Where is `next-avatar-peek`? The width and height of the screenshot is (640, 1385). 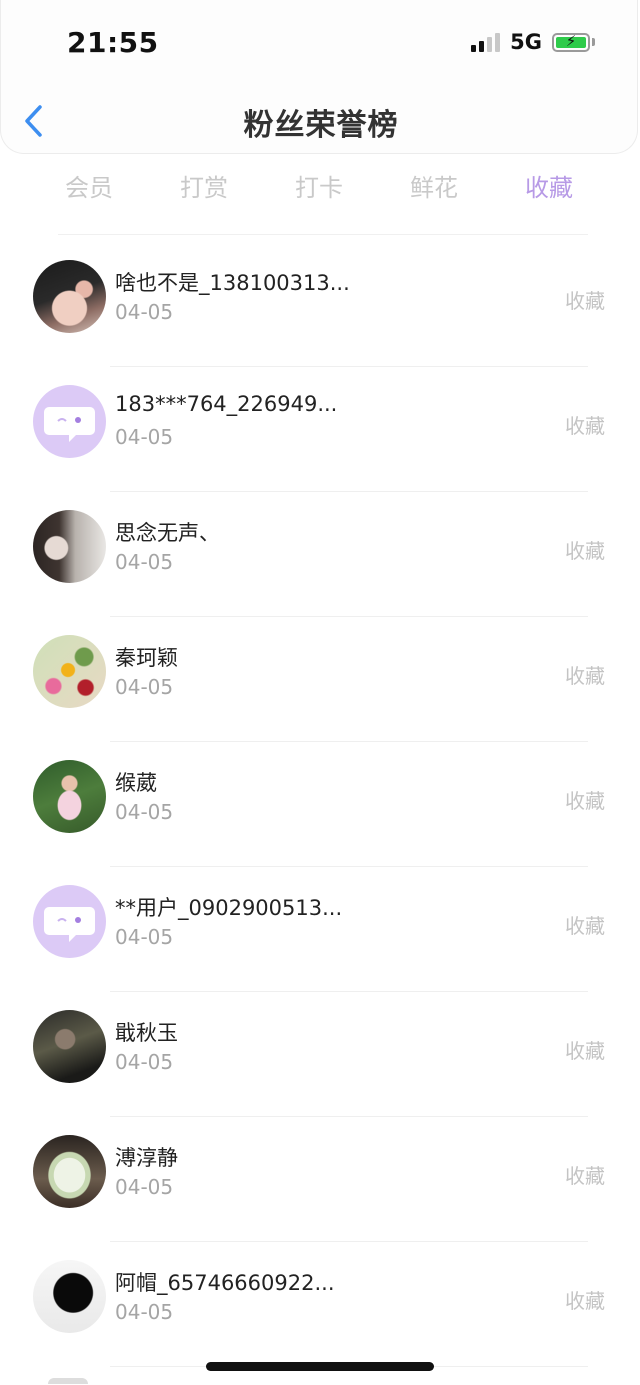 next-avatar-peek is located at coordinates (68, 1381).